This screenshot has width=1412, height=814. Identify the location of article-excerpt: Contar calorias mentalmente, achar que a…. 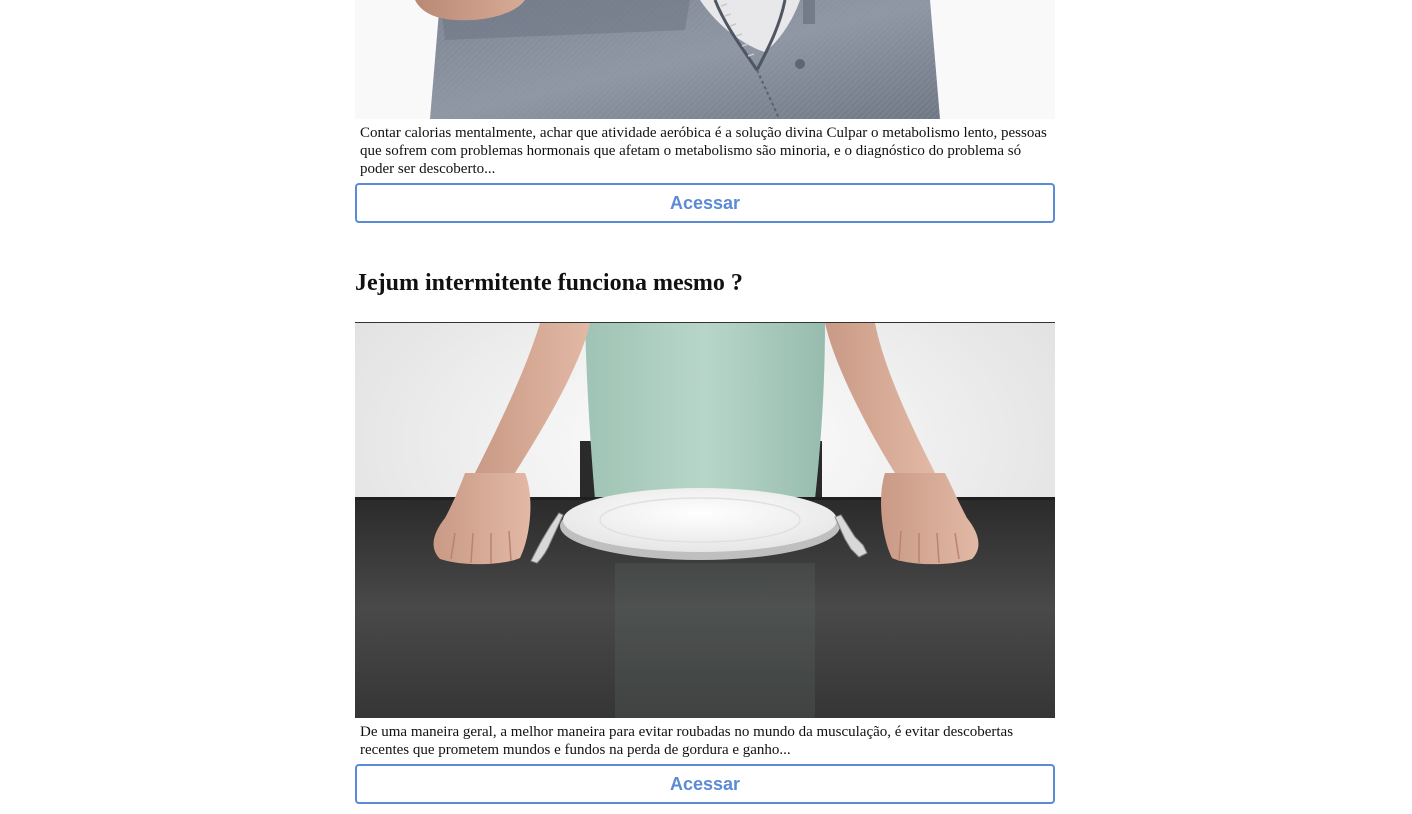
(703, 151).